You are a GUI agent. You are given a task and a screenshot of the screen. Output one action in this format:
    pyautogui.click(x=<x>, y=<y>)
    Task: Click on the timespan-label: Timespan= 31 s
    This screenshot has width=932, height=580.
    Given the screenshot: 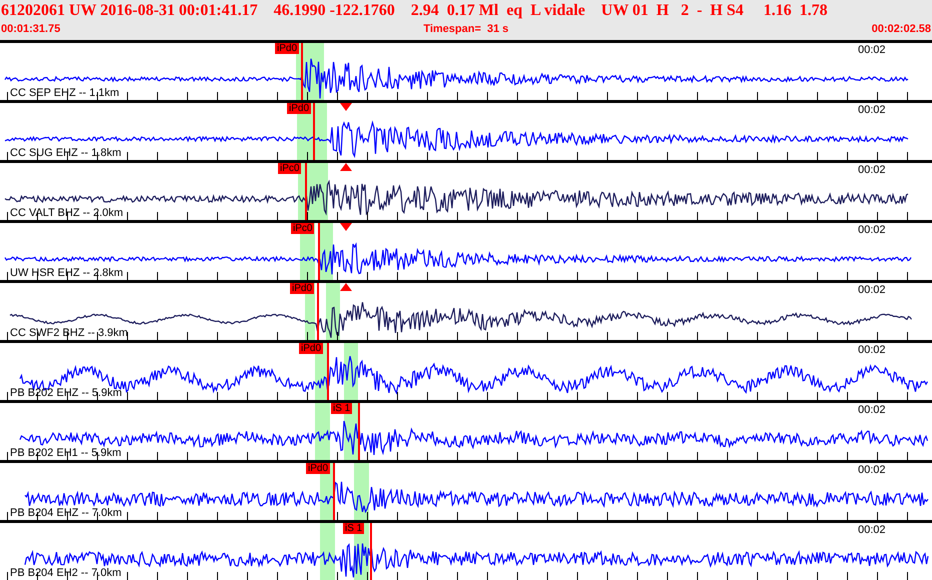 What is the action you would take?
    pyautogui.click(x=466, y=29)
    